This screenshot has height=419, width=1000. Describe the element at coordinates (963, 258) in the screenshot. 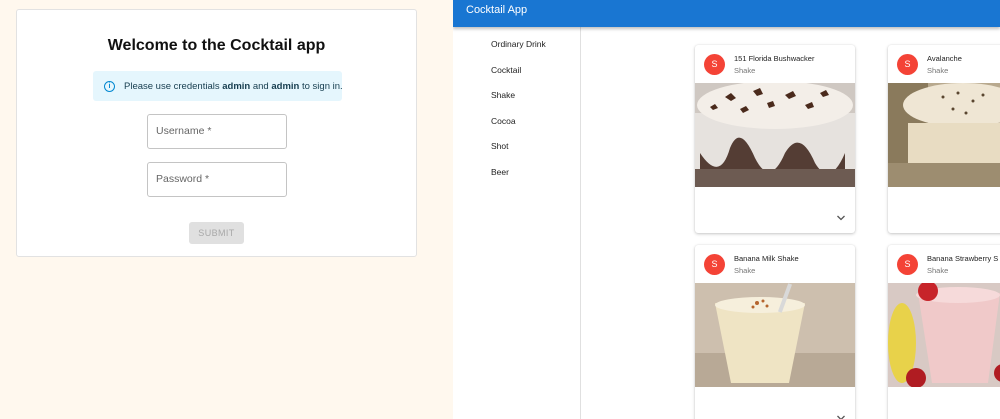

I see `drink-name: Banana Strawberry S` at that location.